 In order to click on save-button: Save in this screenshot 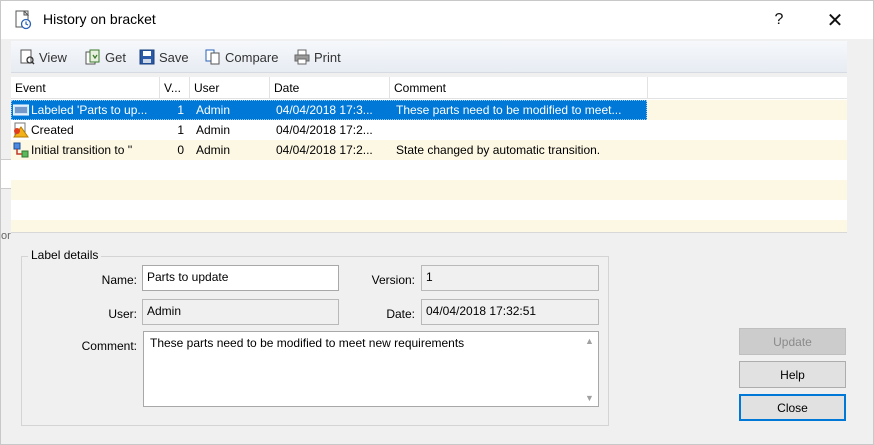, I will do `click(164, 57)`.